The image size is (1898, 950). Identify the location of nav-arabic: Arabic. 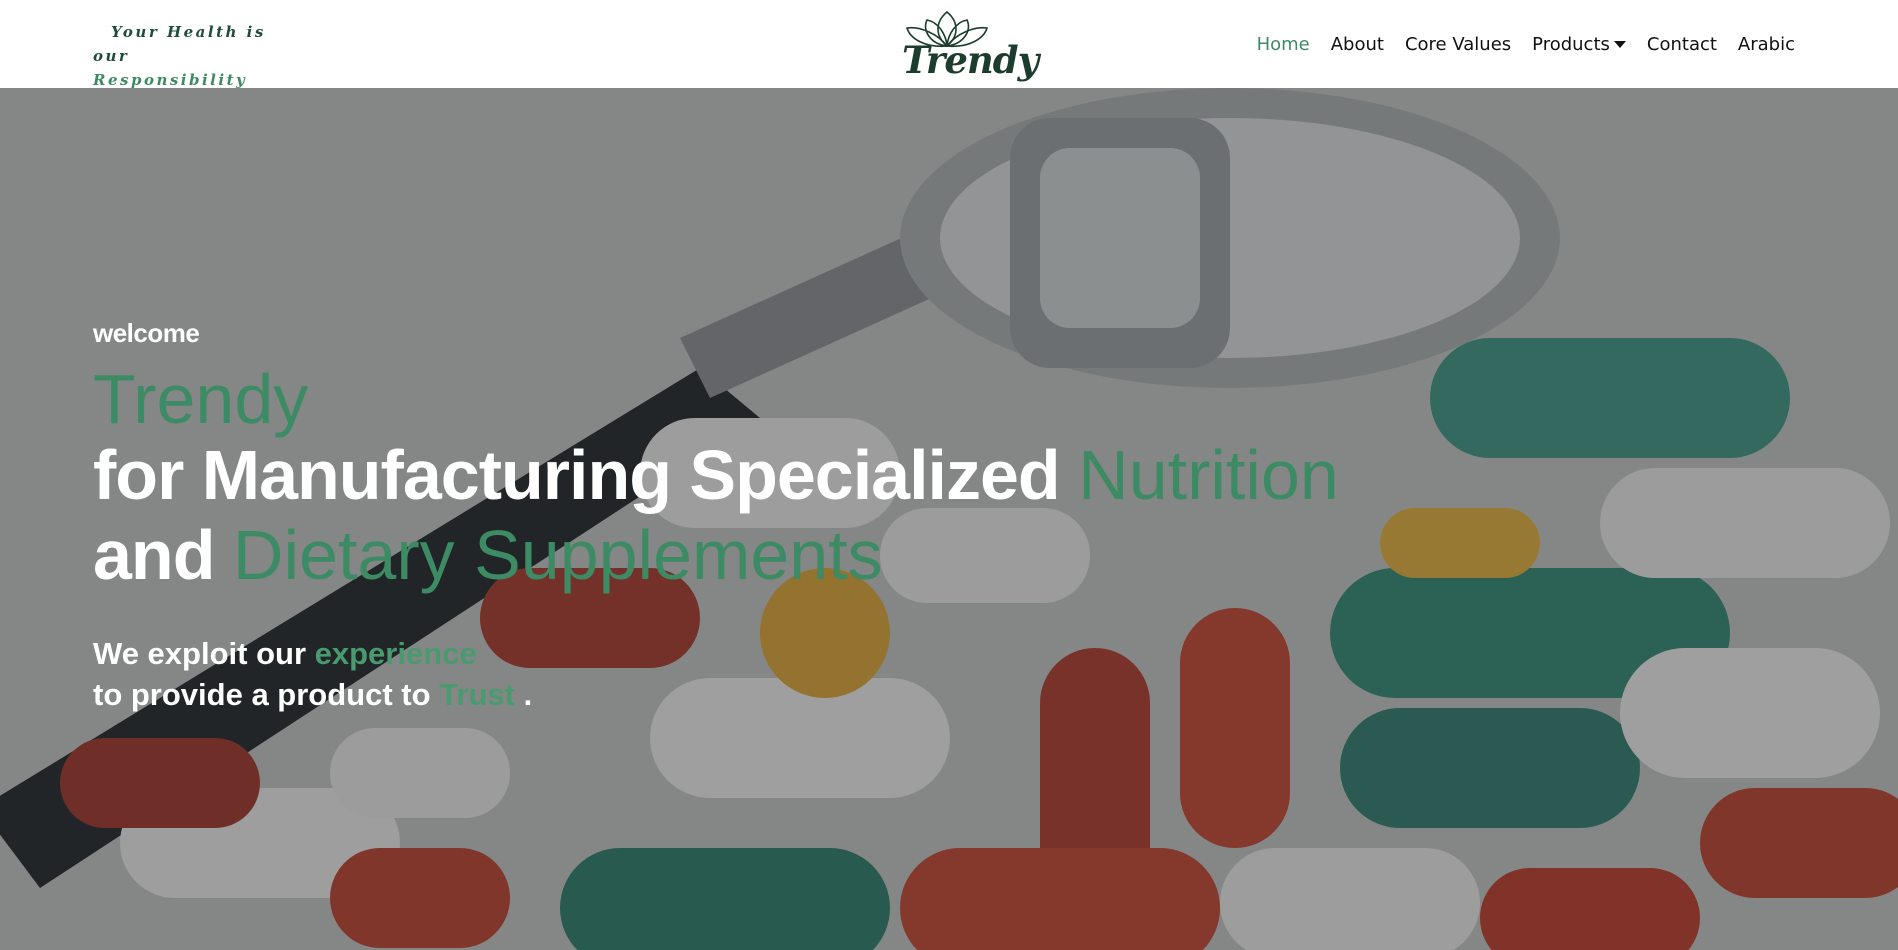
(1766, 44).